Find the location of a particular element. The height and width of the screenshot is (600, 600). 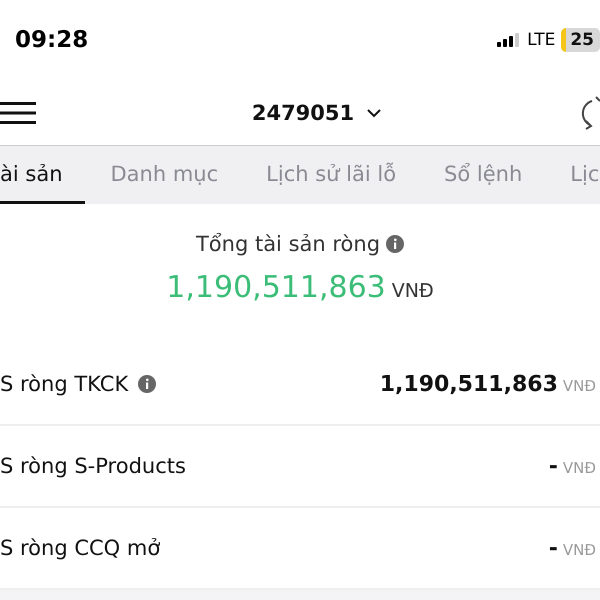

row-label: S ròng S-Products is located at coordinates (93, 466).